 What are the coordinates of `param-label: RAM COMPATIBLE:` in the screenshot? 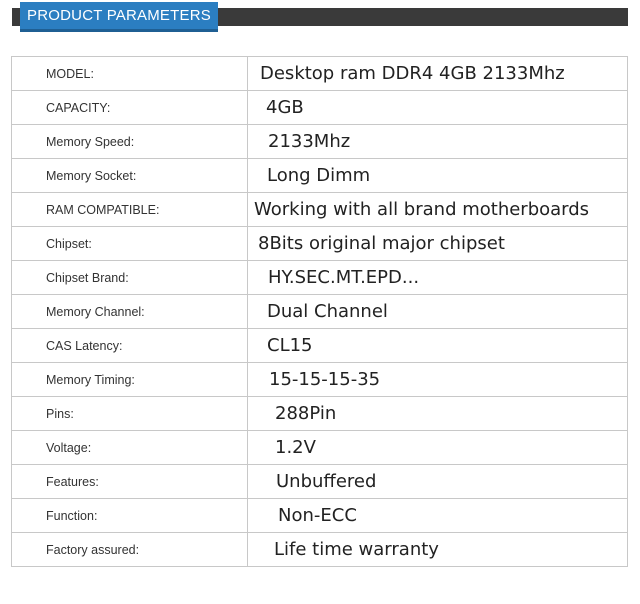 It's located at (129, 209).